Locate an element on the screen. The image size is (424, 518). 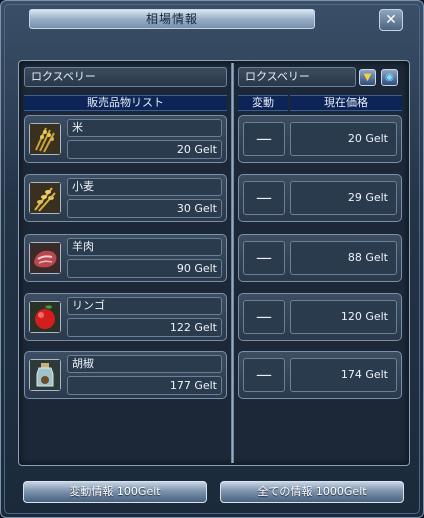
price-row: — 174 Gelt is located at coordinates (320, 375).